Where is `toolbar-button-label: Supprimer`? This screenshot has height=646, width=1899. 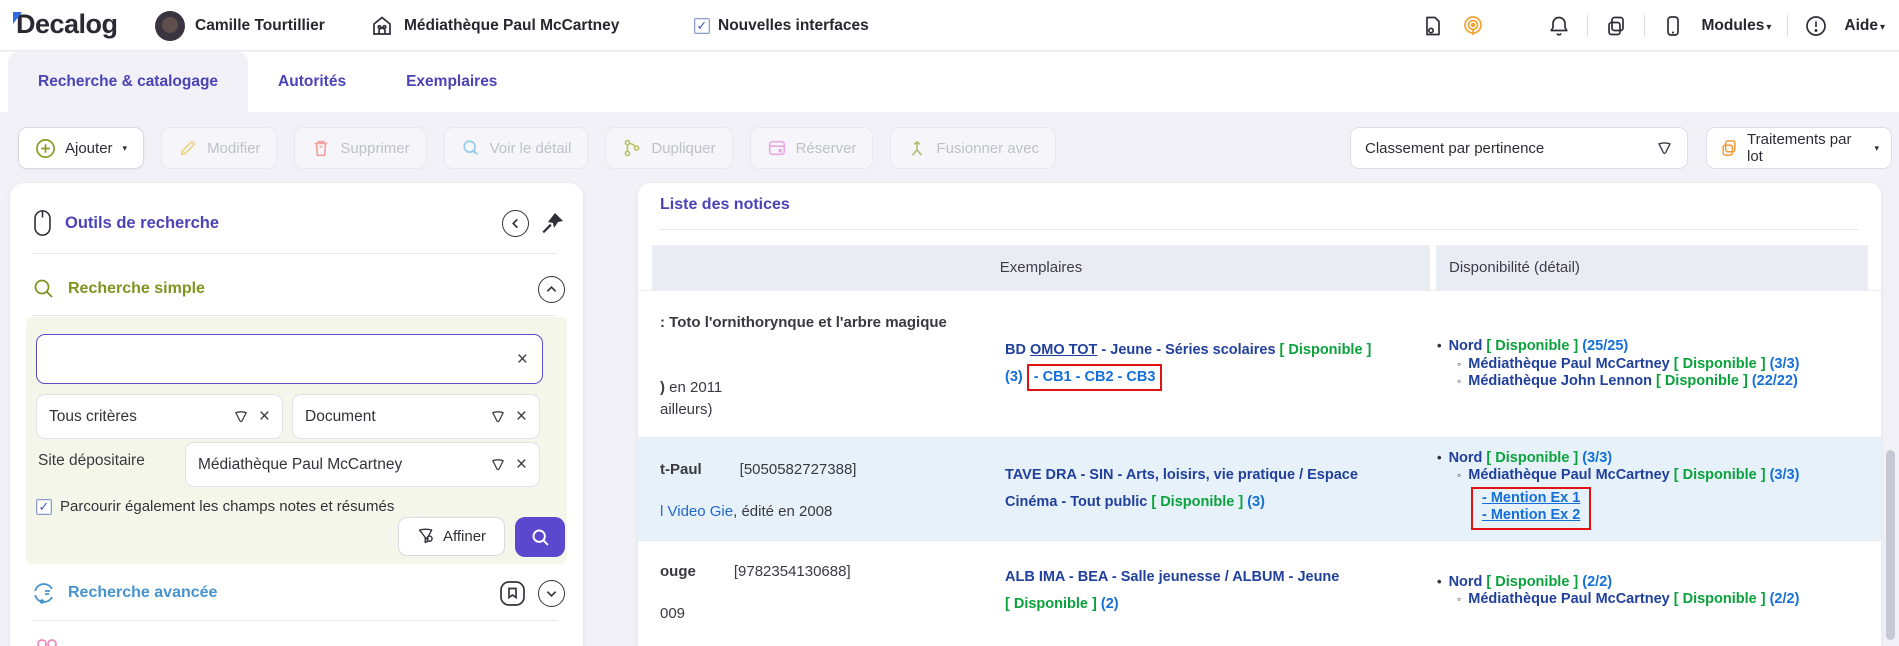 toolbar-button-label: Supprimer is located at coordinates (375, 148).